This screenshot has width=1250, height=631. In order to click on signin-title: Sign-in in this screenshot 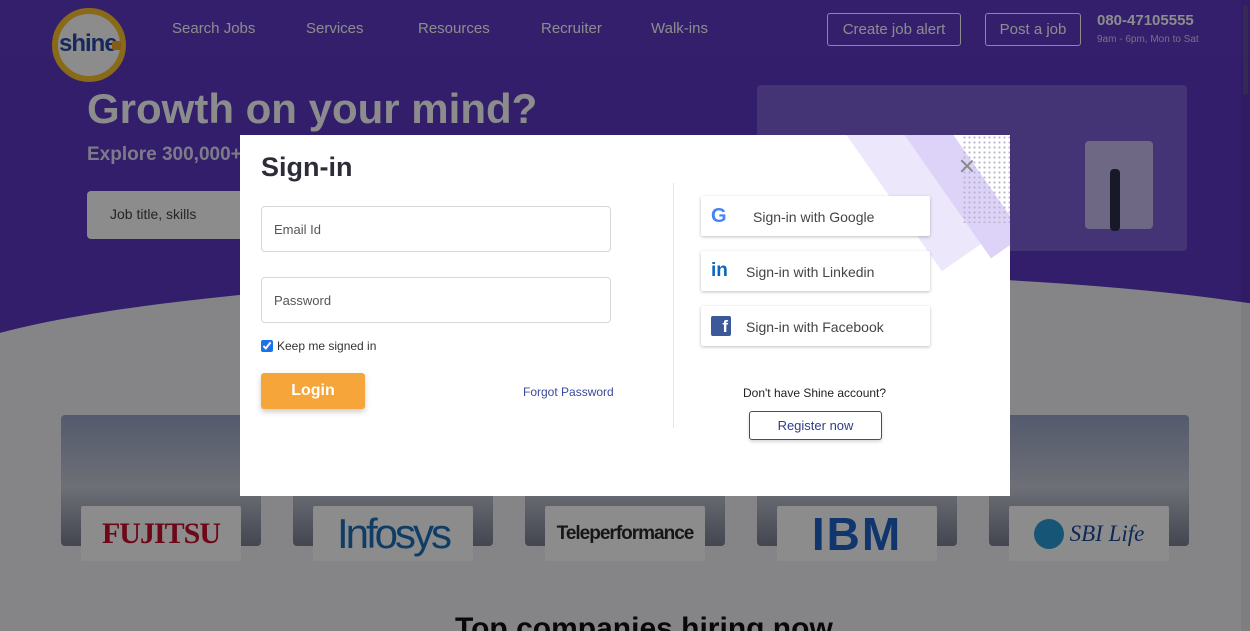, I will do `click(307, 167)`.